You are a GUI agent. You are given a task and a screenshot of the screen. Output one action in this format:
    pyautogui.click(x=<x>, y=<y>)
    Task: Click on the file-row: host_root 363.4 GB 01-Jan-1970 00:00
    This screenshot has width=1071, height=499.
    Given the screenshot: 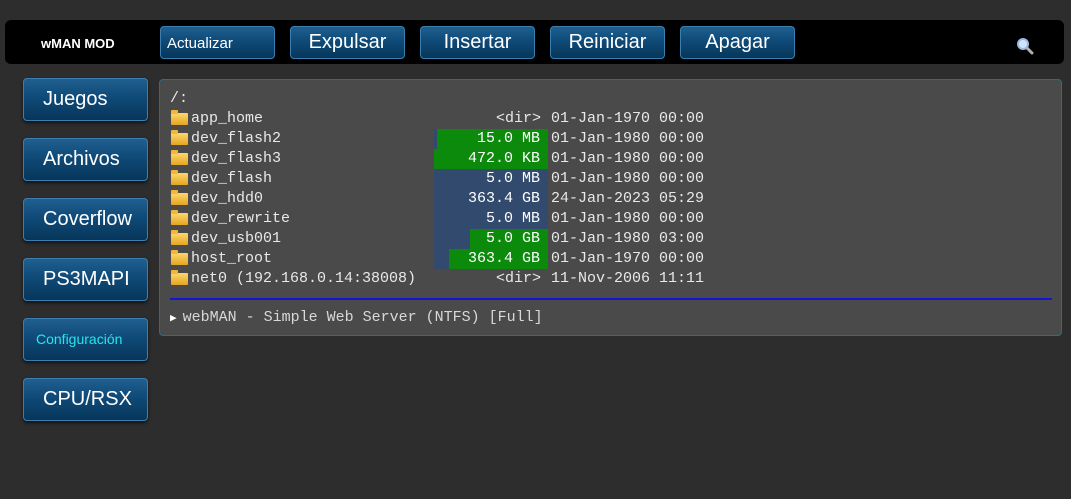 What is the action you would take?
    pyautogui.click(x=610, y=259)
    